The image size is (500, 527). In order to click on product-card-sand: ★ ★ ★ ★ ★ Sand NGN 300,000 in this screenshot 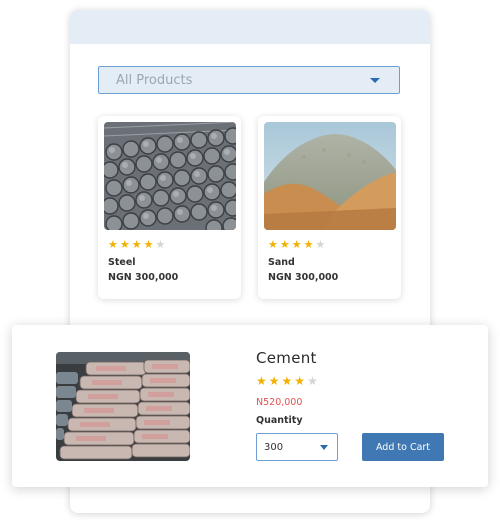, I will do `click(329, 207)`.